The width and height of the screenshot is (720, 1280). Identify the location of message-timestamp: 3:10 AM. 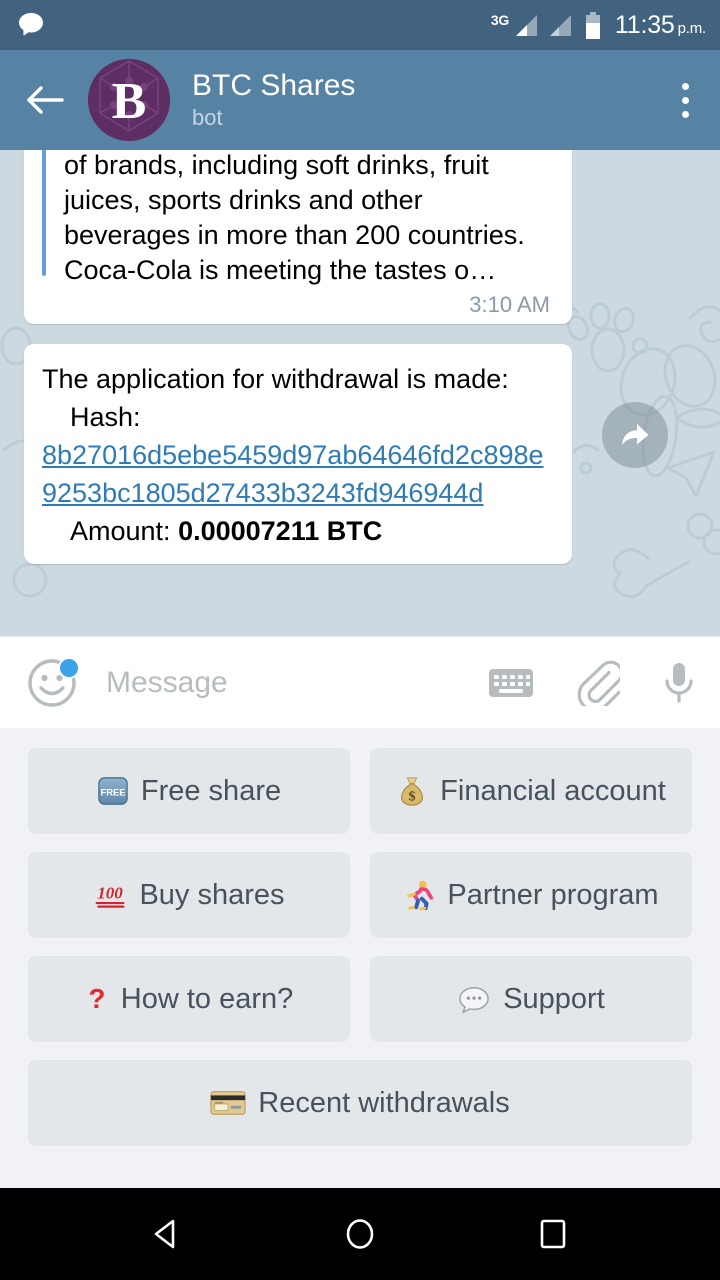
(509, 304).